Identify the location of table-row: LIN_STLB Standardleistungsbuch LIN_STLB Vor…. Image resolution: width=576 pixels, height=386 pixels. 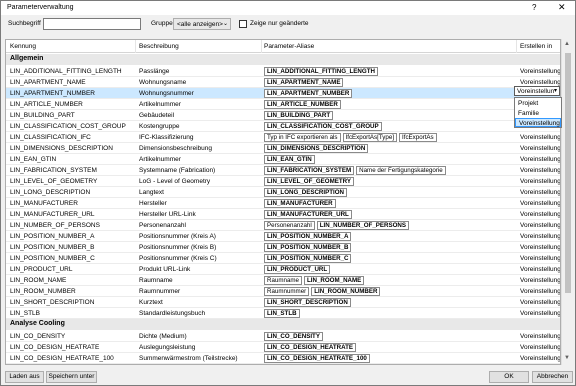
(283, 313).